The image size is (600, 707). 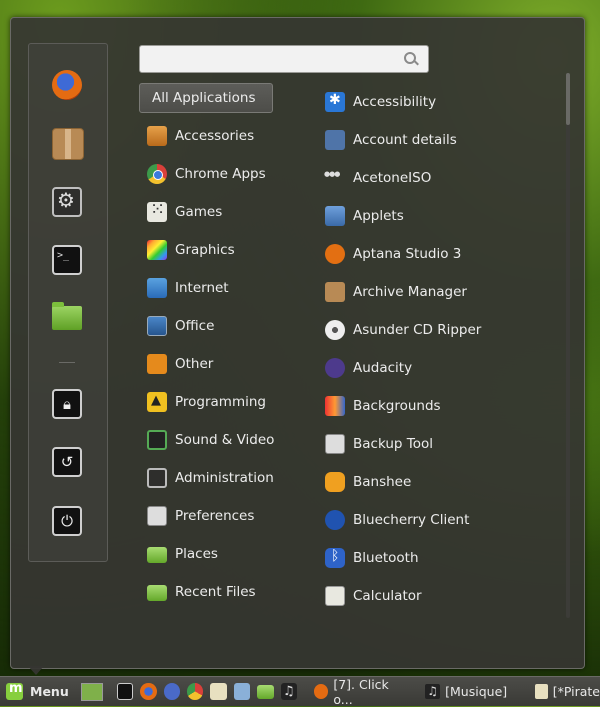 What do you see at coordinates (442, 406) in the screenshot?
I see `app-backgrounds: Backgrounds` at bounding box center [442, 406].